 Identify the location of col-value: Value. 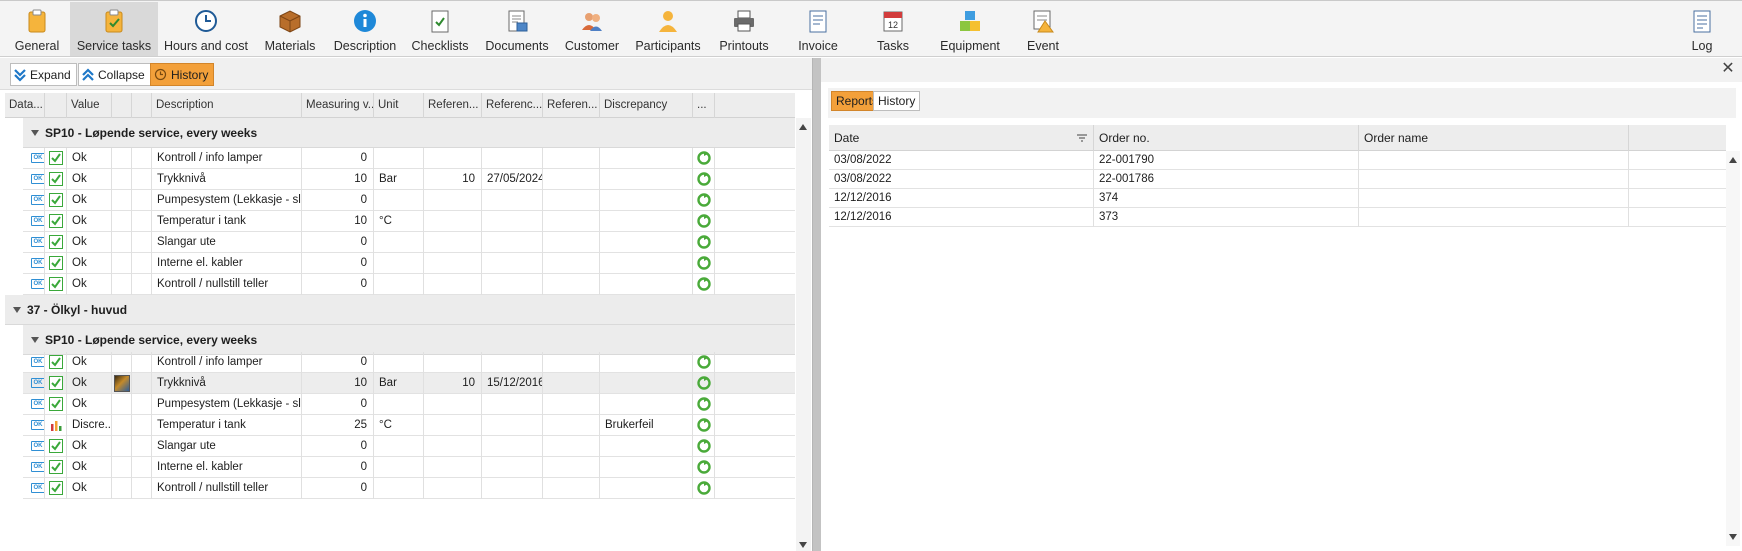
(89, 105).